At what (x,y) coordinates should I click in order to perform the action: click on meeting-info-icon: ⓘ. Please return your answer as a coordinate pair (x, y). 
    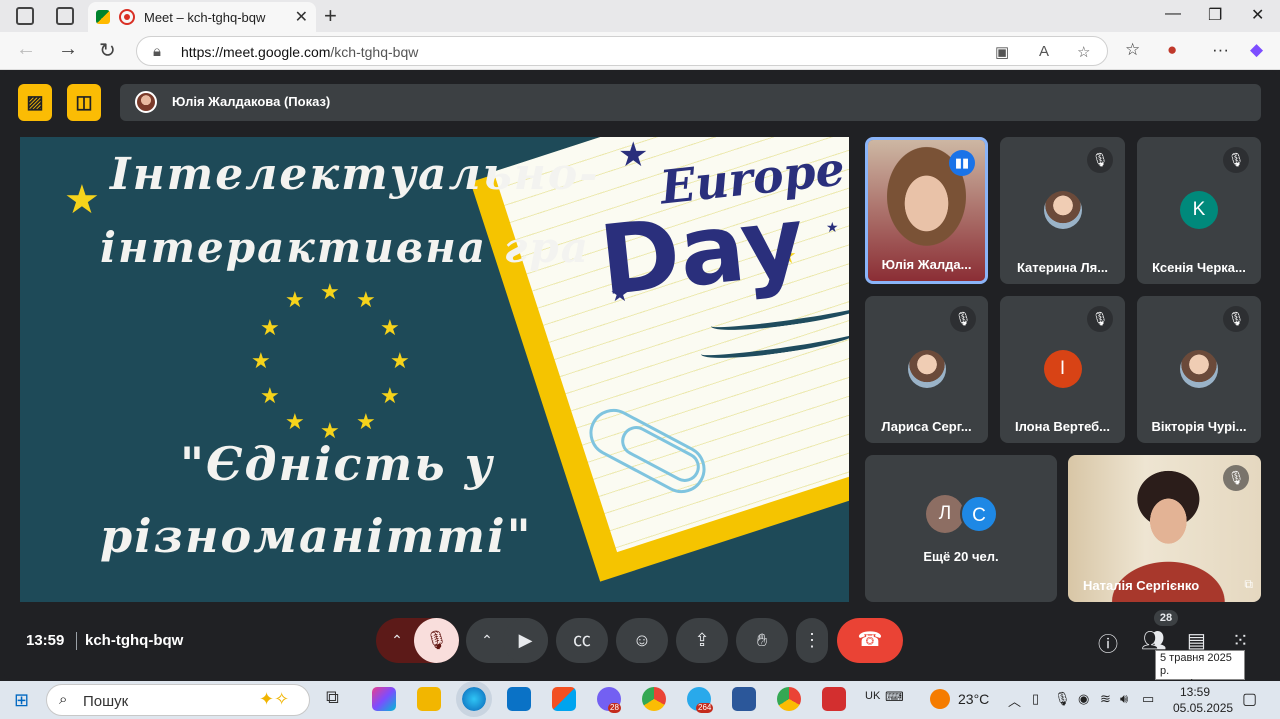
    Looking at the image, I should click on (1108, 642).